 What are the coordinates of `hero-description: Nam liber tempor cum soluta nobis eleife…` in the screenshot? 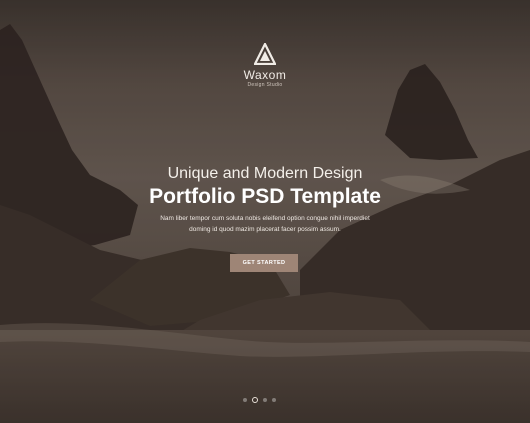 It's located at (265, 224).